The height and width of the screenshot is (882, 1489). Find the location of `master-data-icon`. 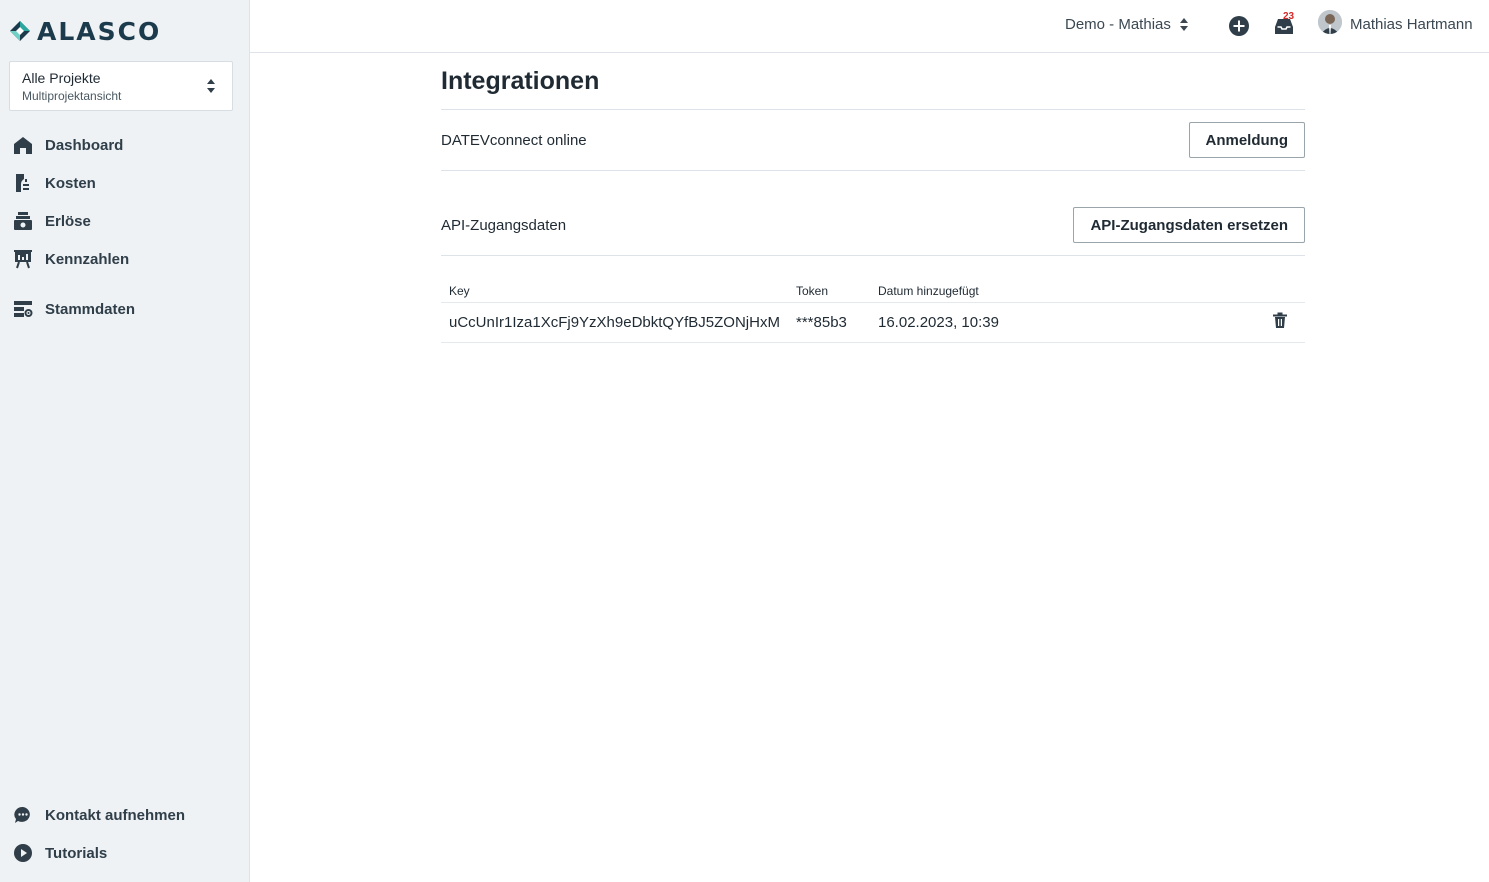

master-data-icon is located at coordinates (23, 309).